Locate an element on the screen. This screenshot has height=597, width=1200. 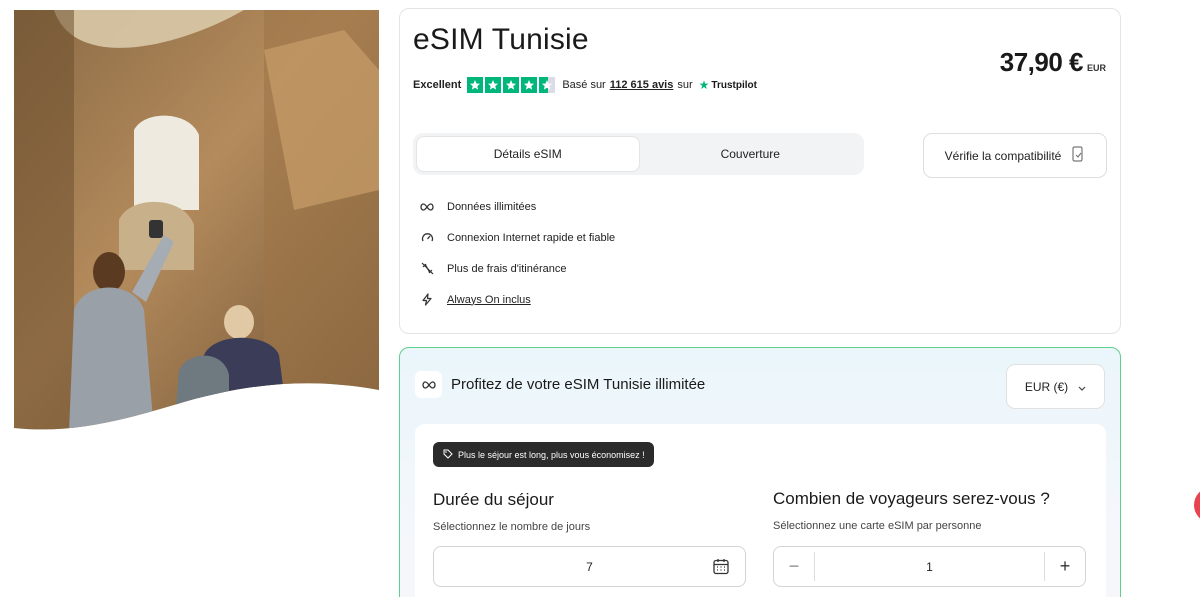
reviews-count-link: 112 615 avis is located at coordinates (642, 85).